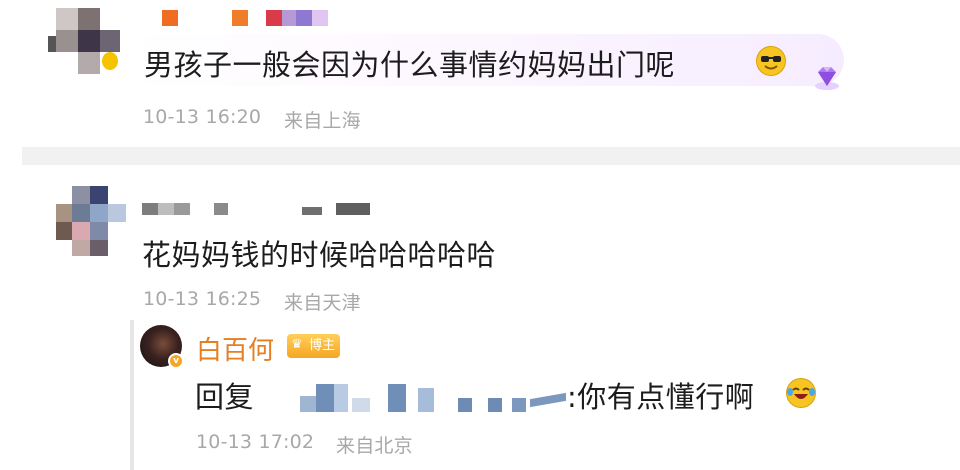 The image size is (960, 470). What do you see at coordinates (262, 210) in the screenshot?
I see `username-2-blurred` at bounding box center [262, 210].